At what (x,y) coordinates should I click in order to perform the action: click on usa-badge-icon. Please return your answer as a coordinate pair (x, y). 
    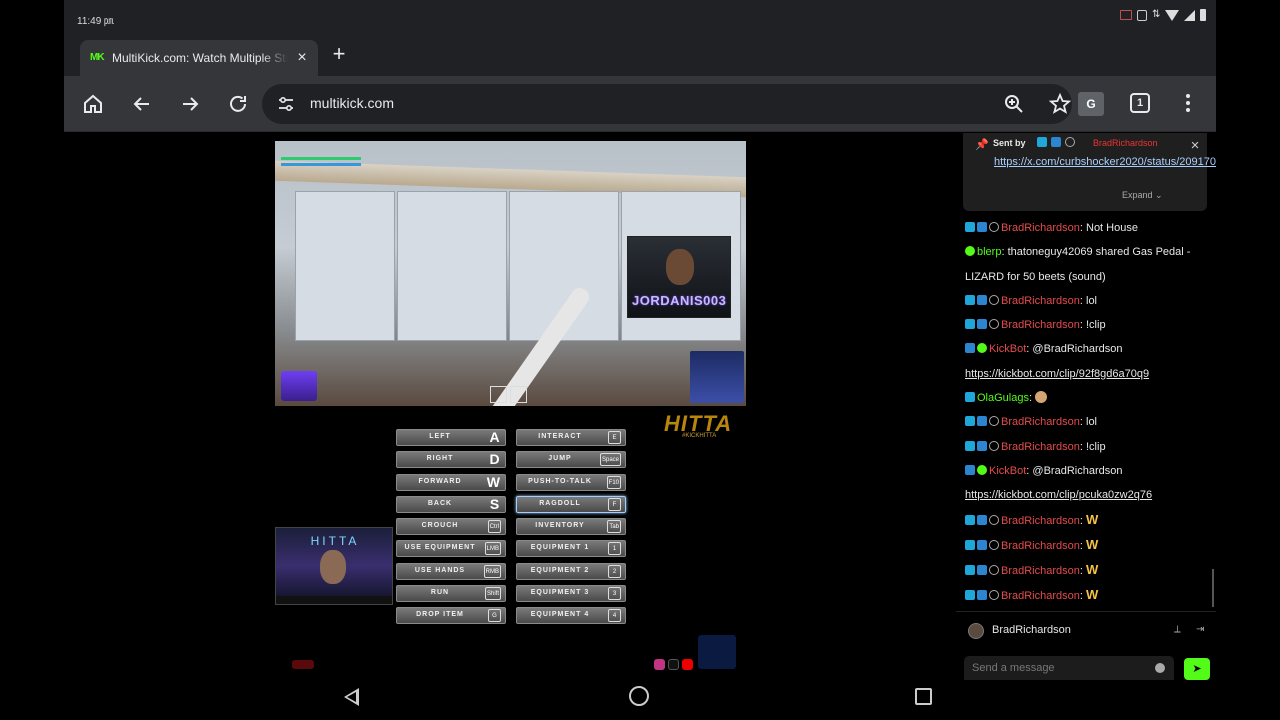
    Looking at the image, I should click on (717, 652).